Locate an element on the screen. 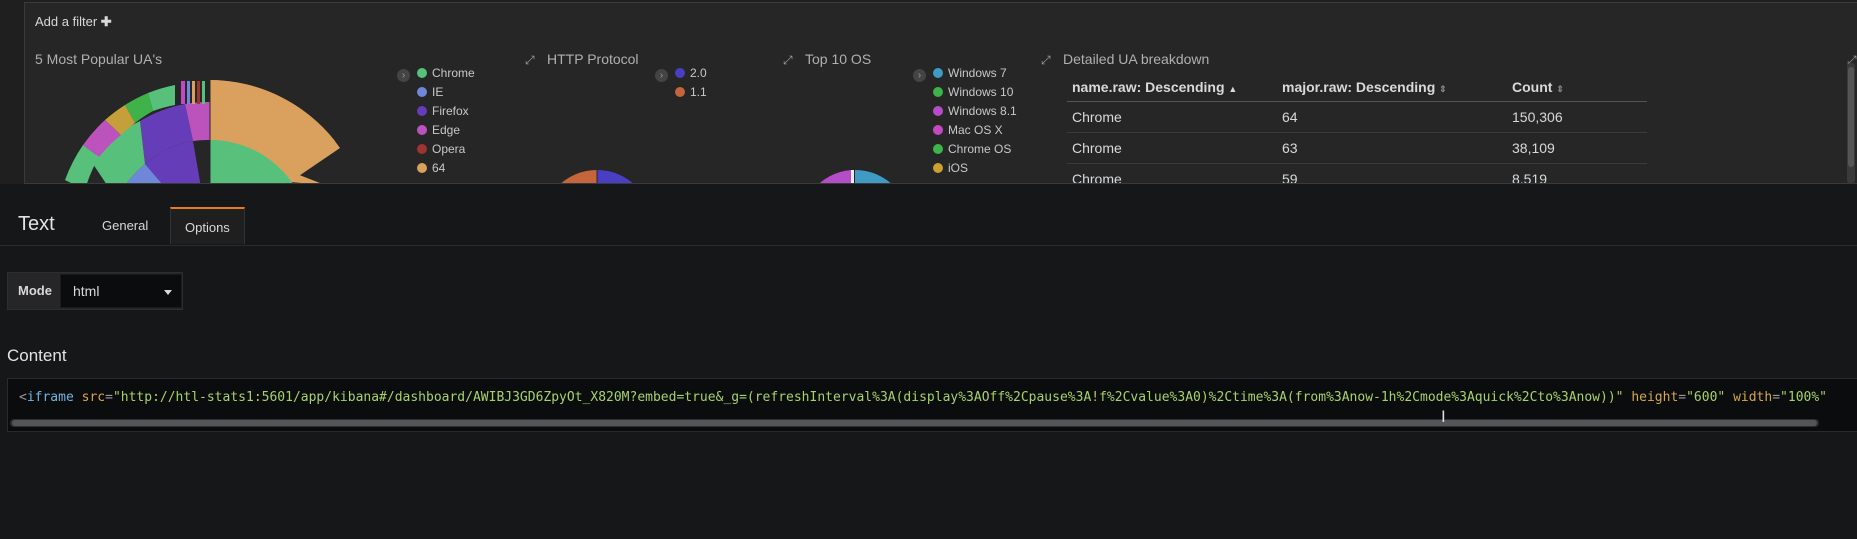 This screenshot has height=539, width=1857. text-cursor-icon: I is located at coordinates (1443, 416).